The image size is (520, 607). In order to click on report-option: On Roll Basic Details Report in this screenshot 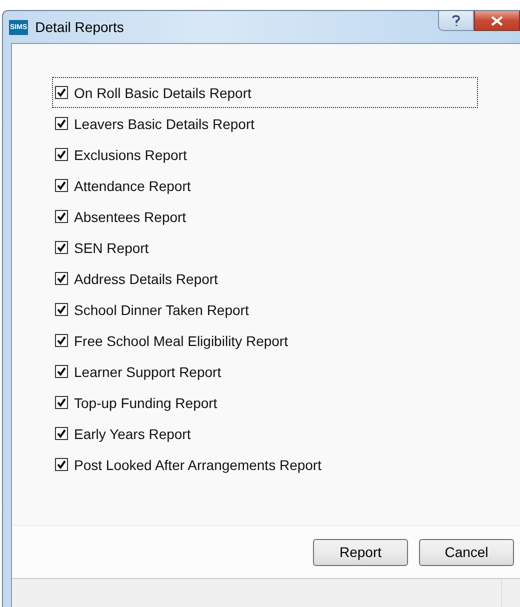, I will do `click(265, 92)`.